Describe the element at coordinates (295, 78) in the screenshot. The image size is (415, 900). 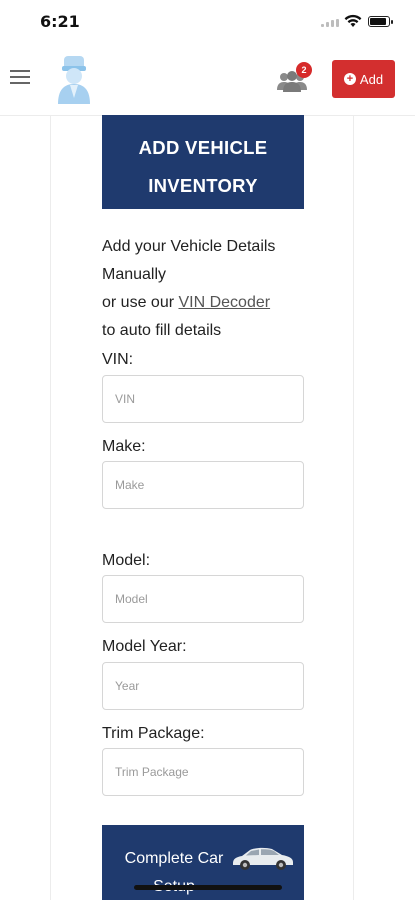
I see `users-button: 2` at that location.